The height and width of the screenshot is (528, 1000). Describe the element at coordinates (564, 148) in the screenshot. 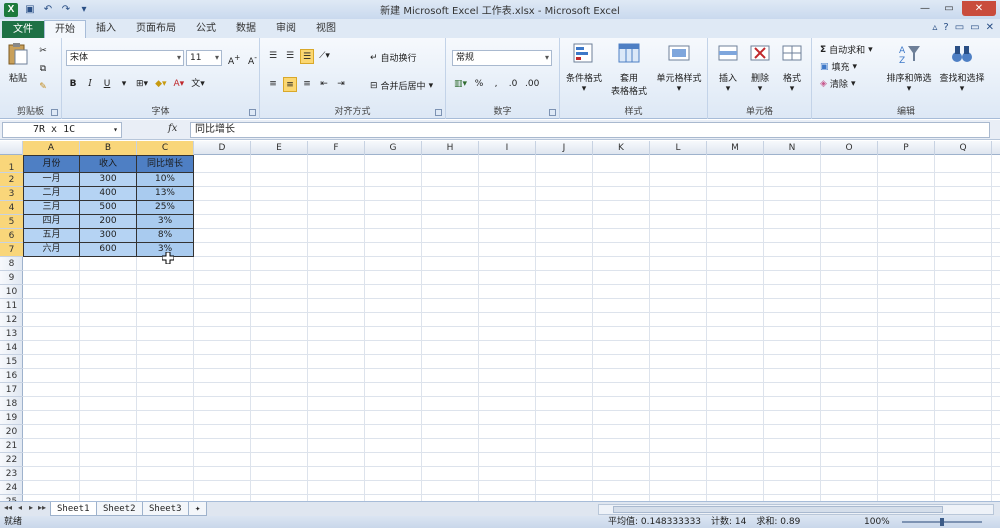

I see `column-header-j: J` at that location.